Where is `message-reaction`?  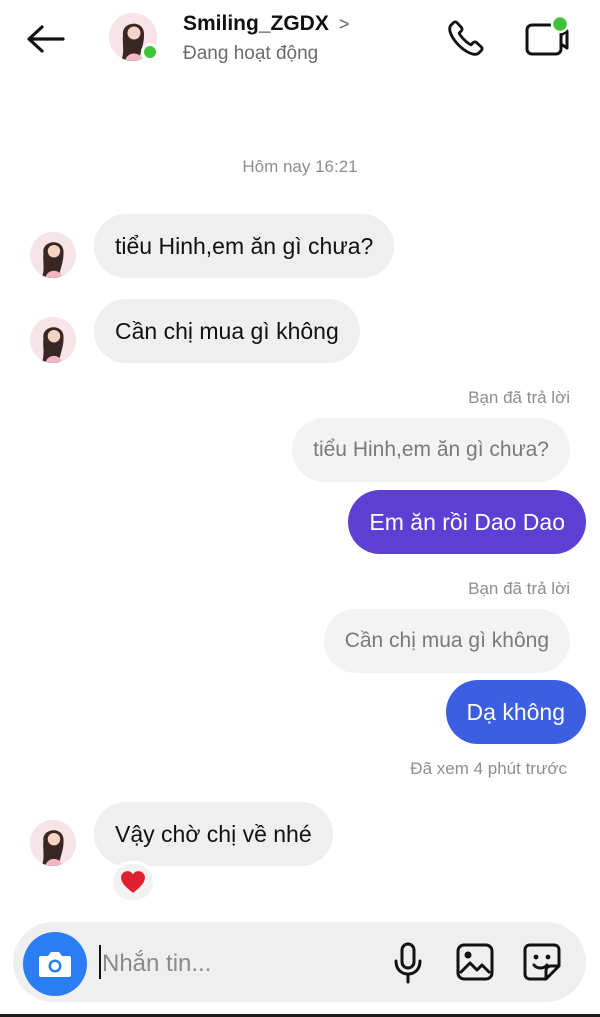 message-reaction is located at coordinates (133, 882).